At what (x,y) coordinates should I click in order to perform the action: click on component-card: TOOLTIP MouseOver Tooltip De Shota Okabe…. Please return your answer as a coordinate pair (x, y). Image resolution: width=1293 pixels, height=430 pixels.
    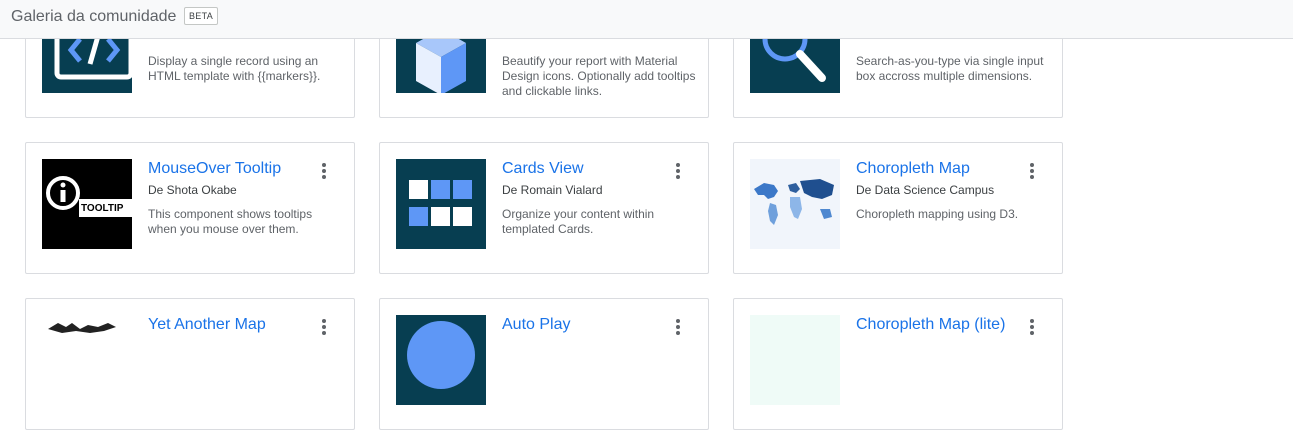
    Looking at the image, I should click on (190, 208).